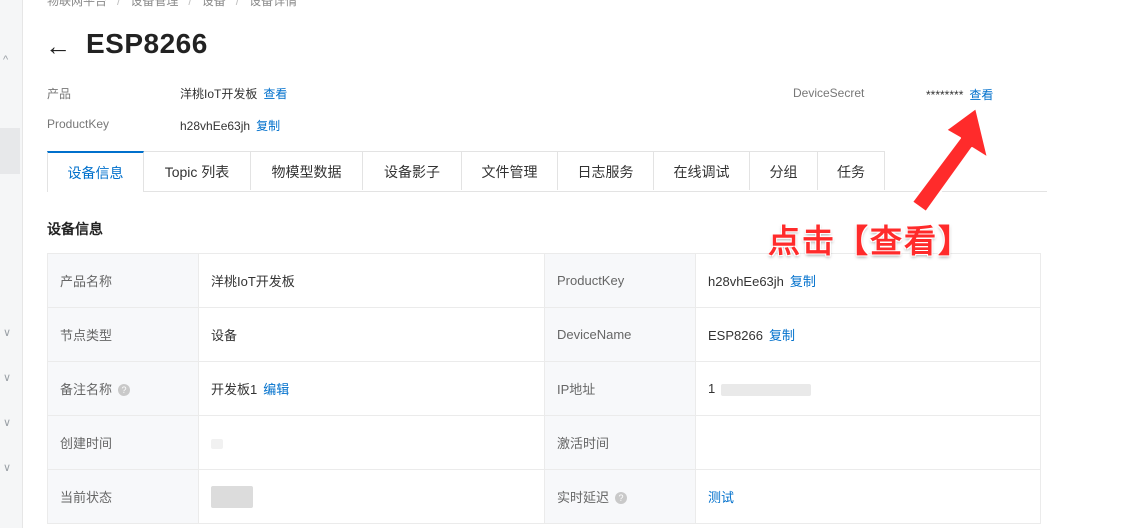 This screenshot has width=1132, height=528. Describe the element at coordinates (620, 334) in the screenshot. I see `devicename-label: DeviceName` at that location.